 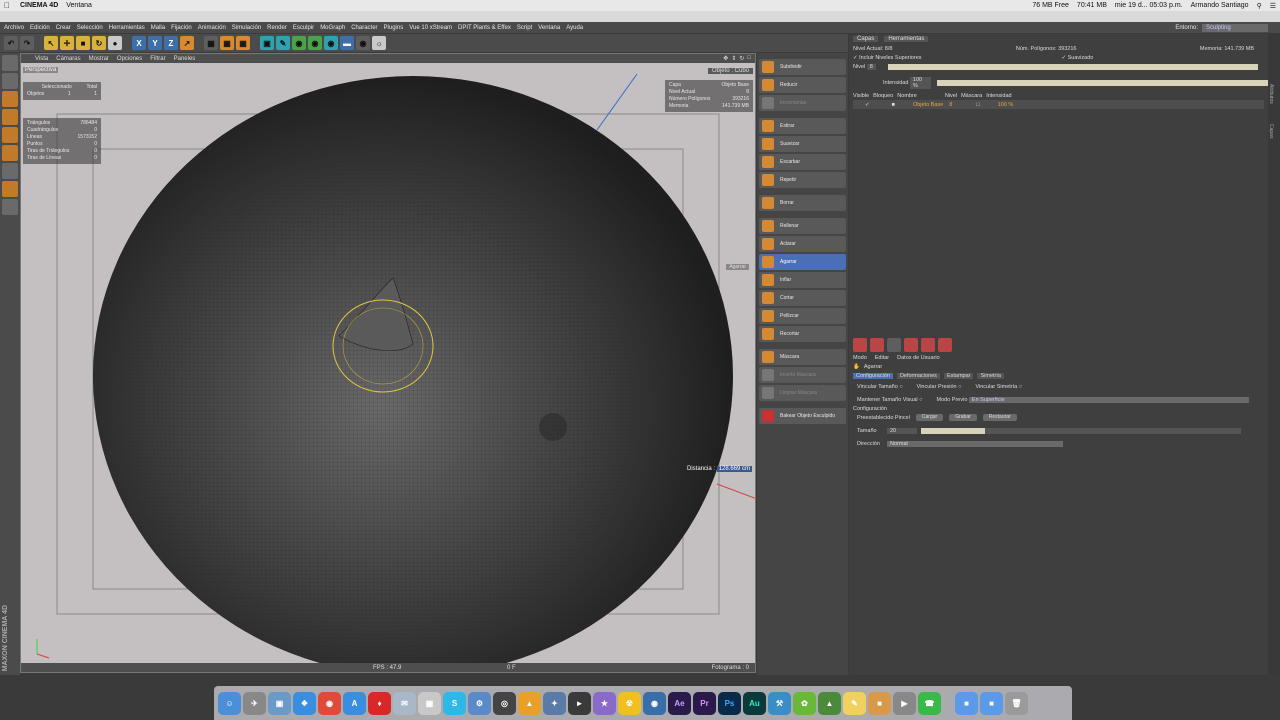 I want to click on recent-tool-icon: ●, so click(x=115, y=43).